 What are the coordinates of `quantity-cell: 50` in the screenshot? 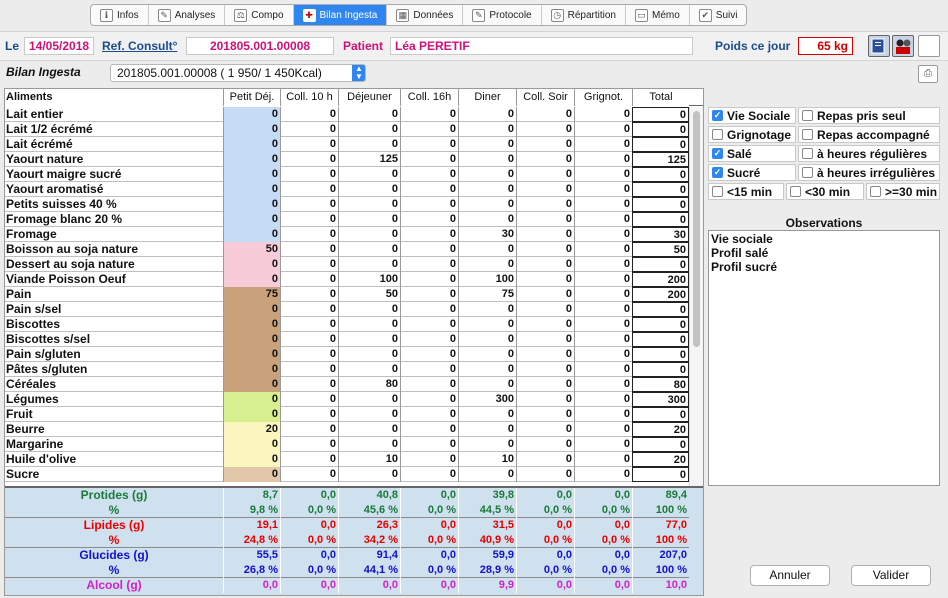 It's located at (251, 249).